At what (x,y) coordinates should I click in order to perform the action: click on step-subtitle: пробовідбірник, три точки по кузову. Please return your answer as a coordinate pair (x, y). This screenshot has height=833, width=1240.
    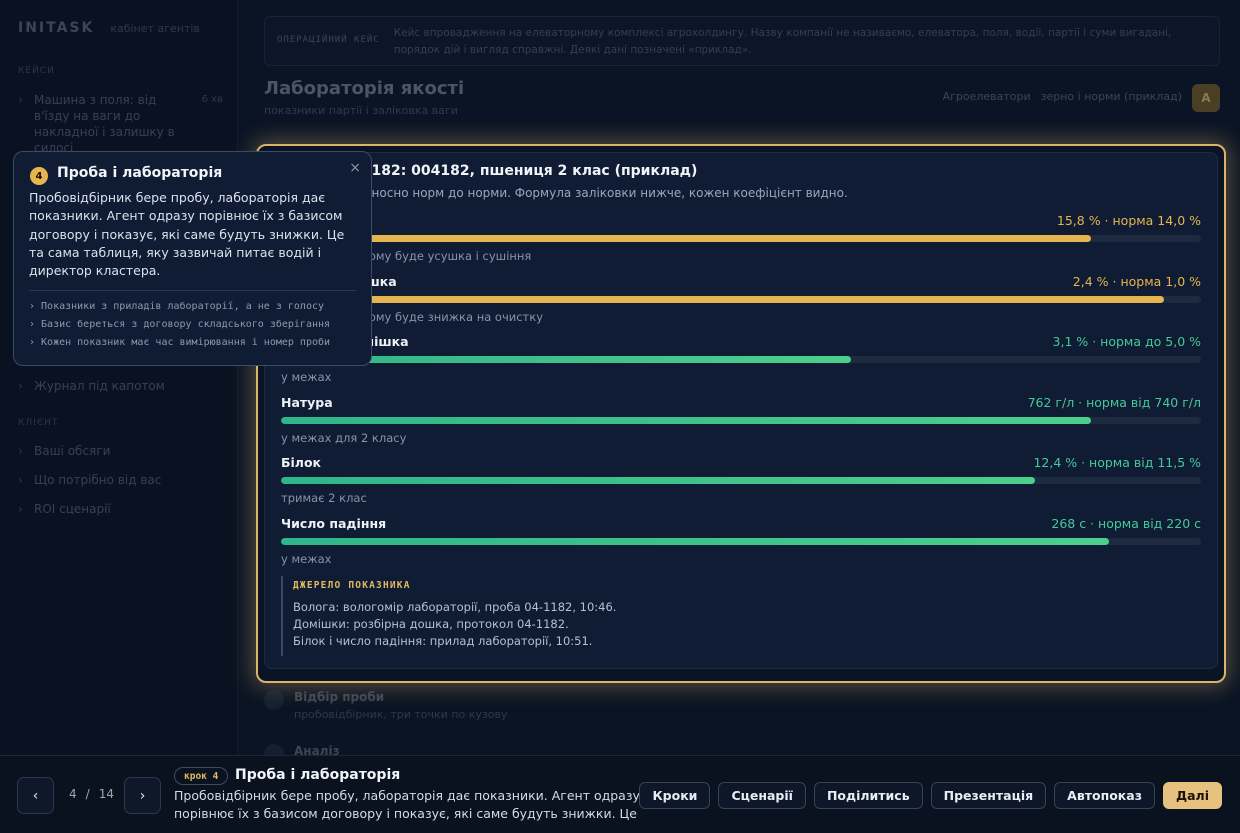
    Looking at the image, I should click on (401, 714).